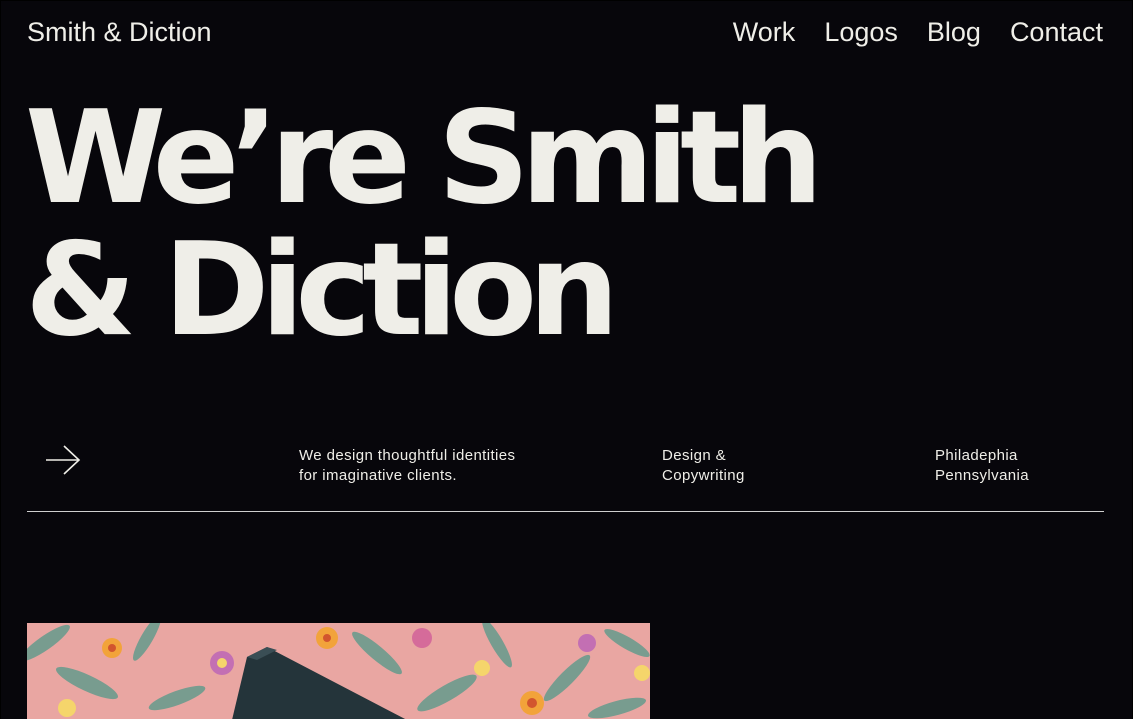 This screenshot has height=719, width=1133. Describe the element at coordinates (1056, 32) in the screenshot. I see `nav-link-contact: Contact` at that location.